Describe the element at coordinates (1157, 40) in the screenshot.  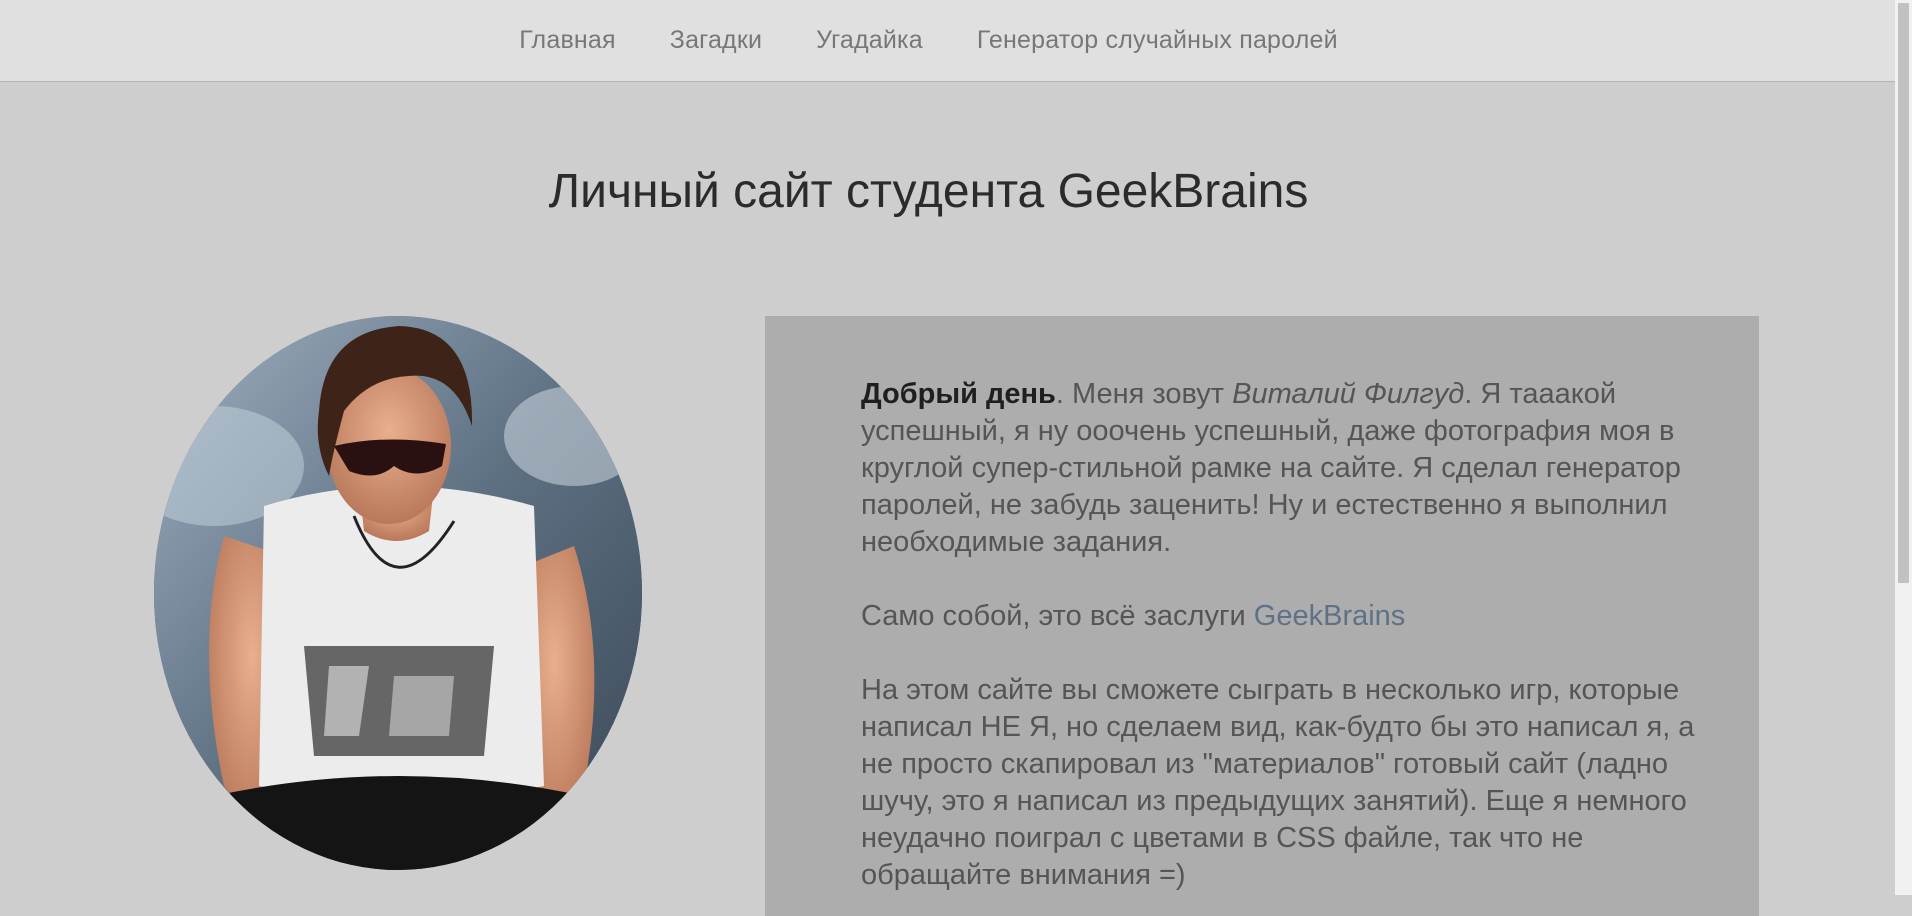
I see `nav-item-password-generator: Генератор случайных паролей` at that location.